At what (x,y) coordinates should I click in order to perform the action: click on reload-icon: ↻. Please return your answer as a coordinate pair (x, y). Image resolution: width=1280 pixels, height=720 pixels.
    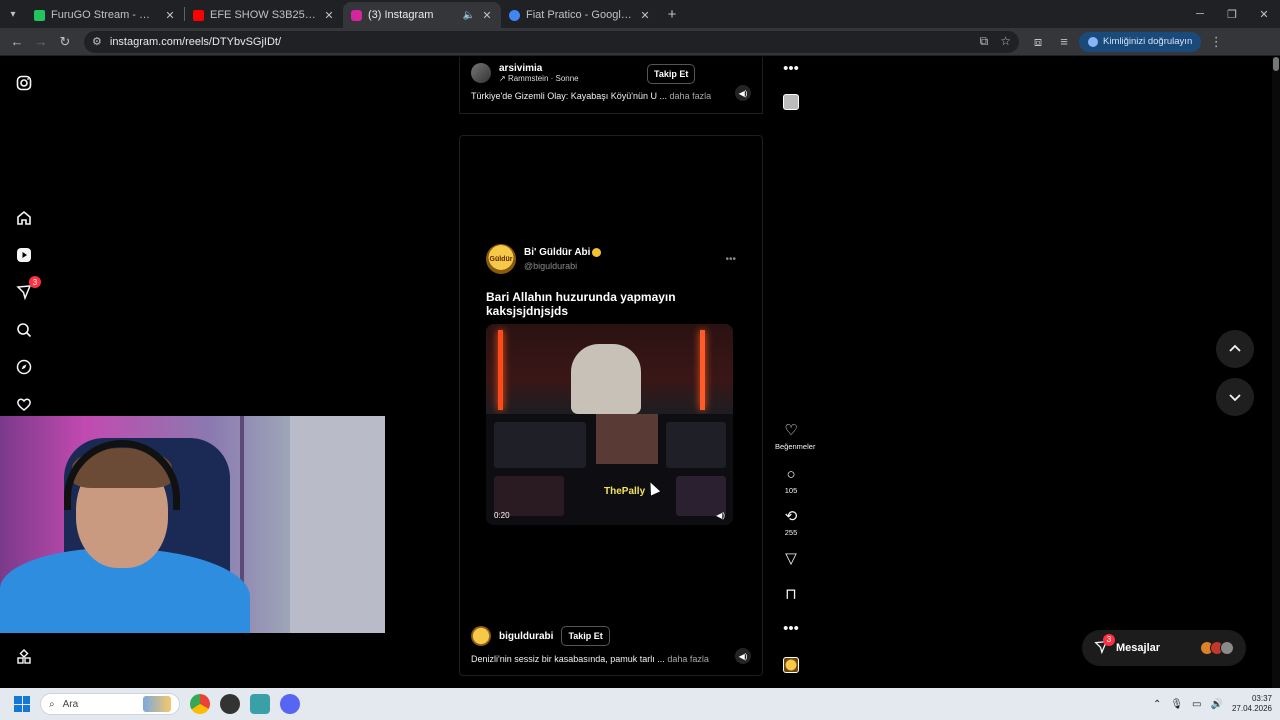
    Looking at the image, I should click on (65, 42).